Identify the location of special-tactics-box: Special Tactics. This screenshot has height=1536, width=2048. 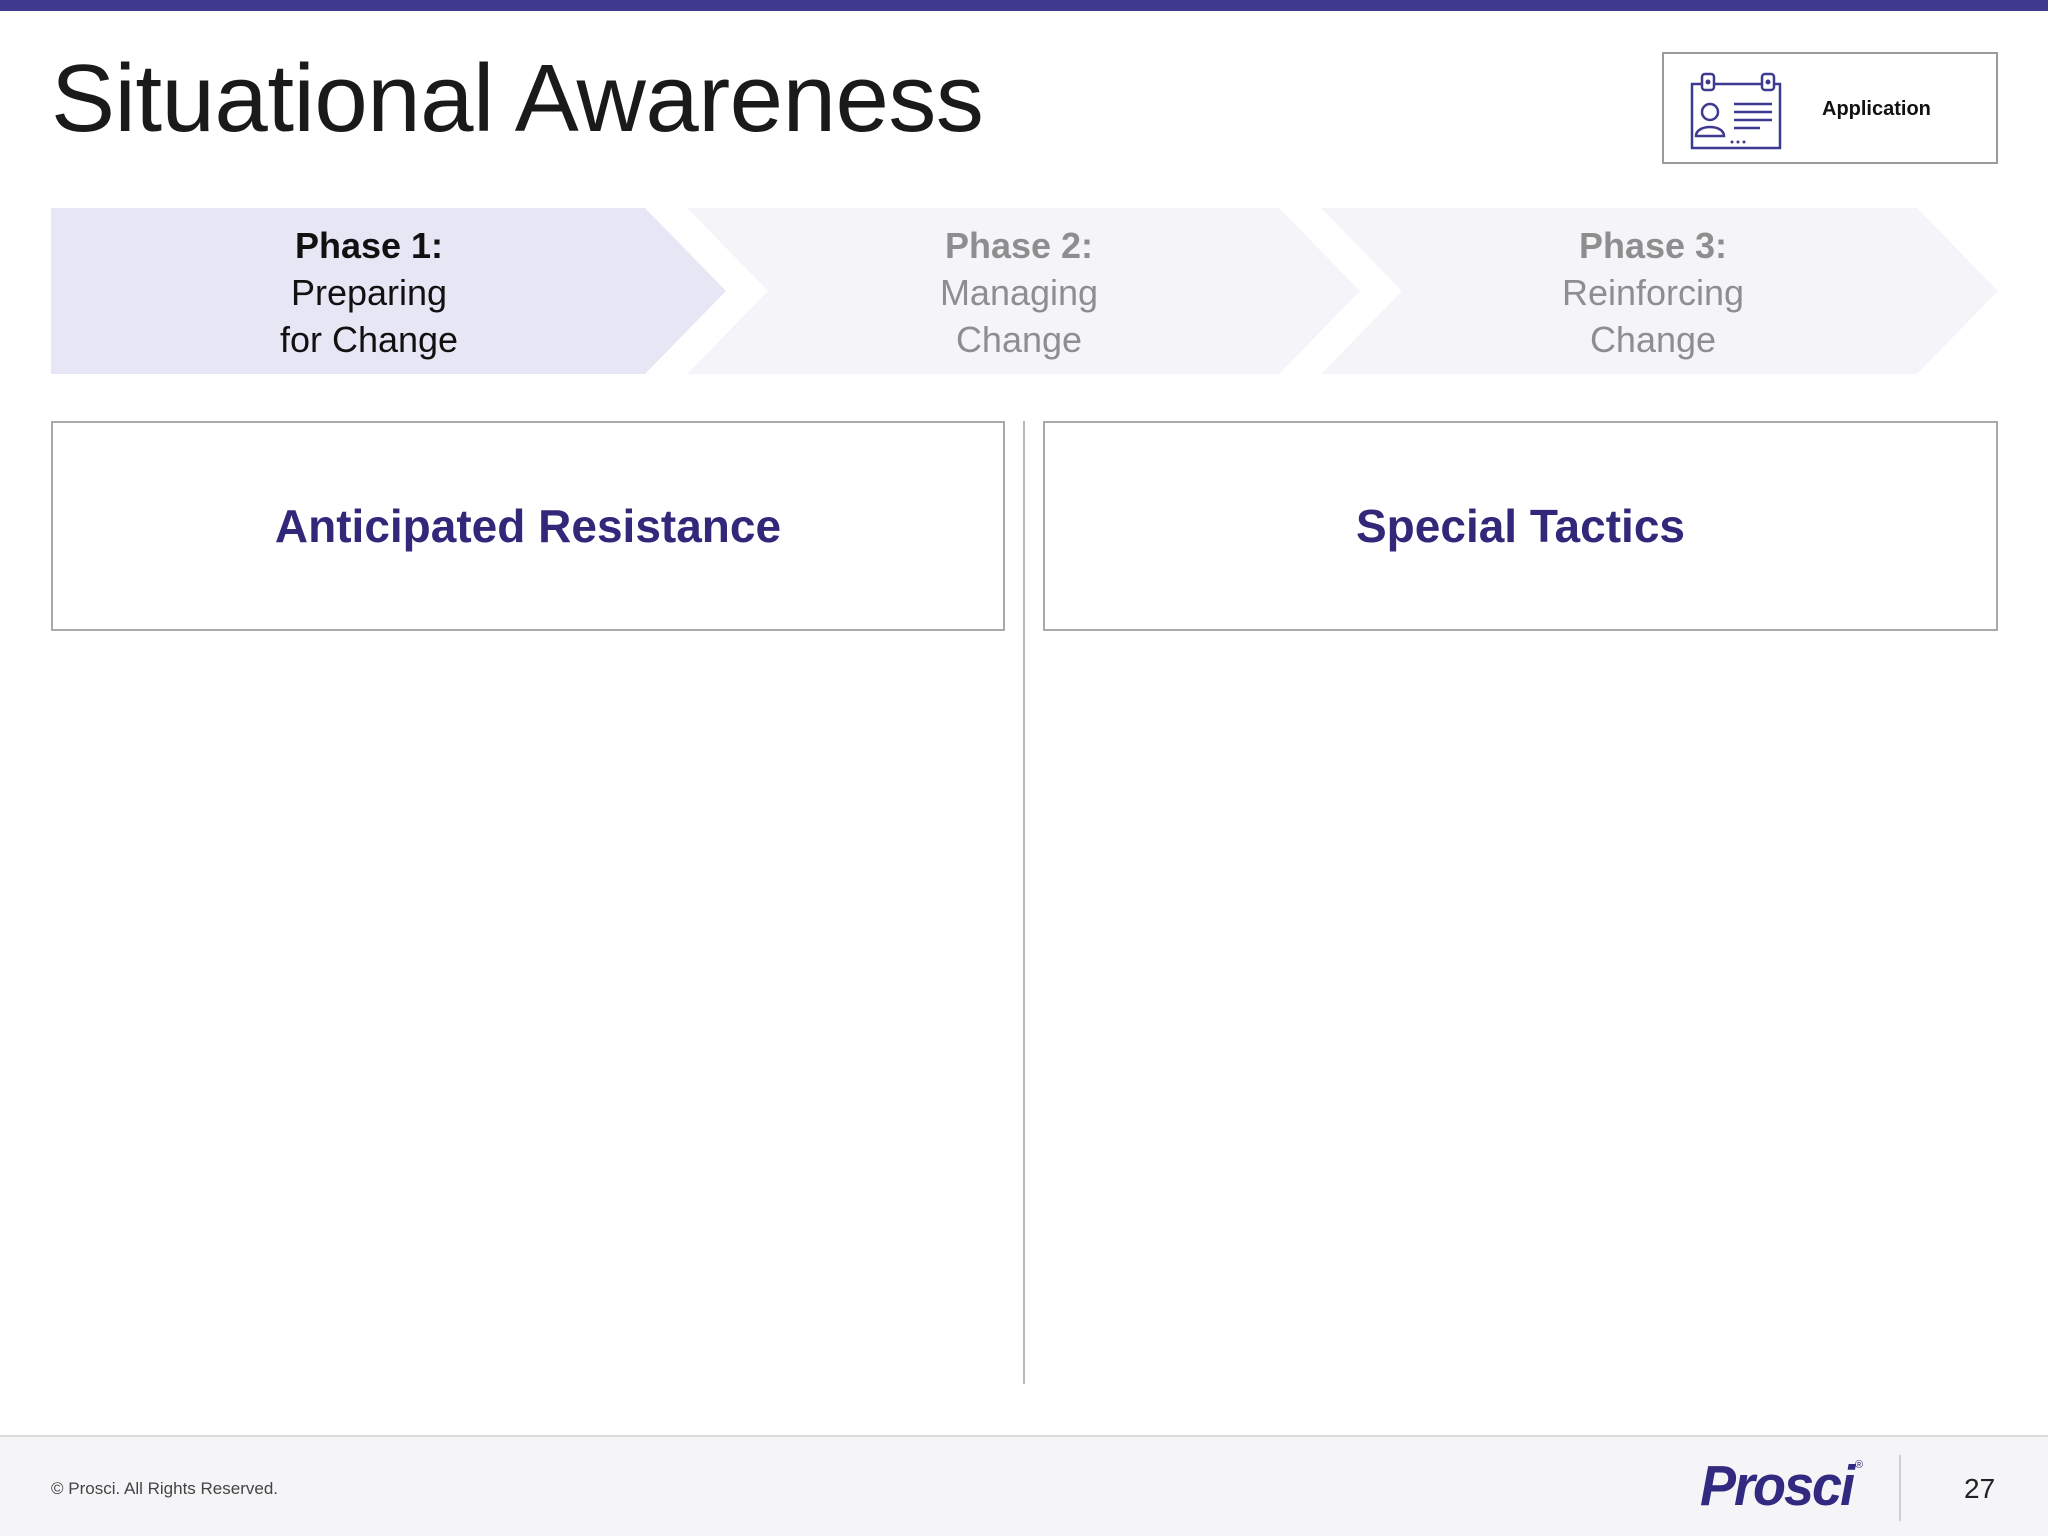
(1520, 526).